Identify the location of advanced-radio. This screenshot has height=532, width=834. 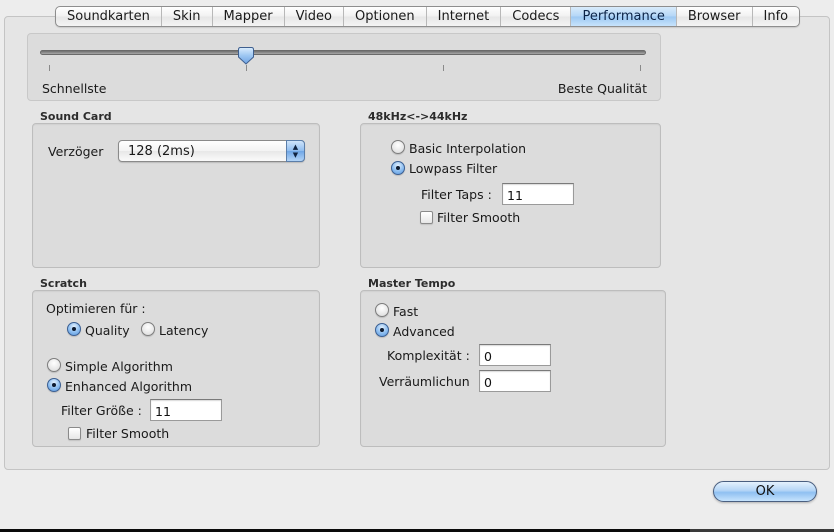
(382, 330).